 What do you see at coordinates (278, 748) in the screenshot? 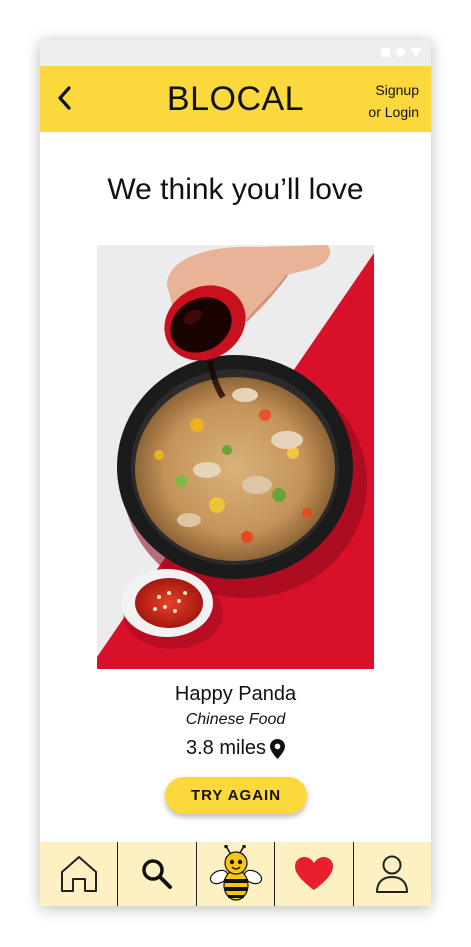
I see `location-pin-icon` at bounding box center [278, 748].